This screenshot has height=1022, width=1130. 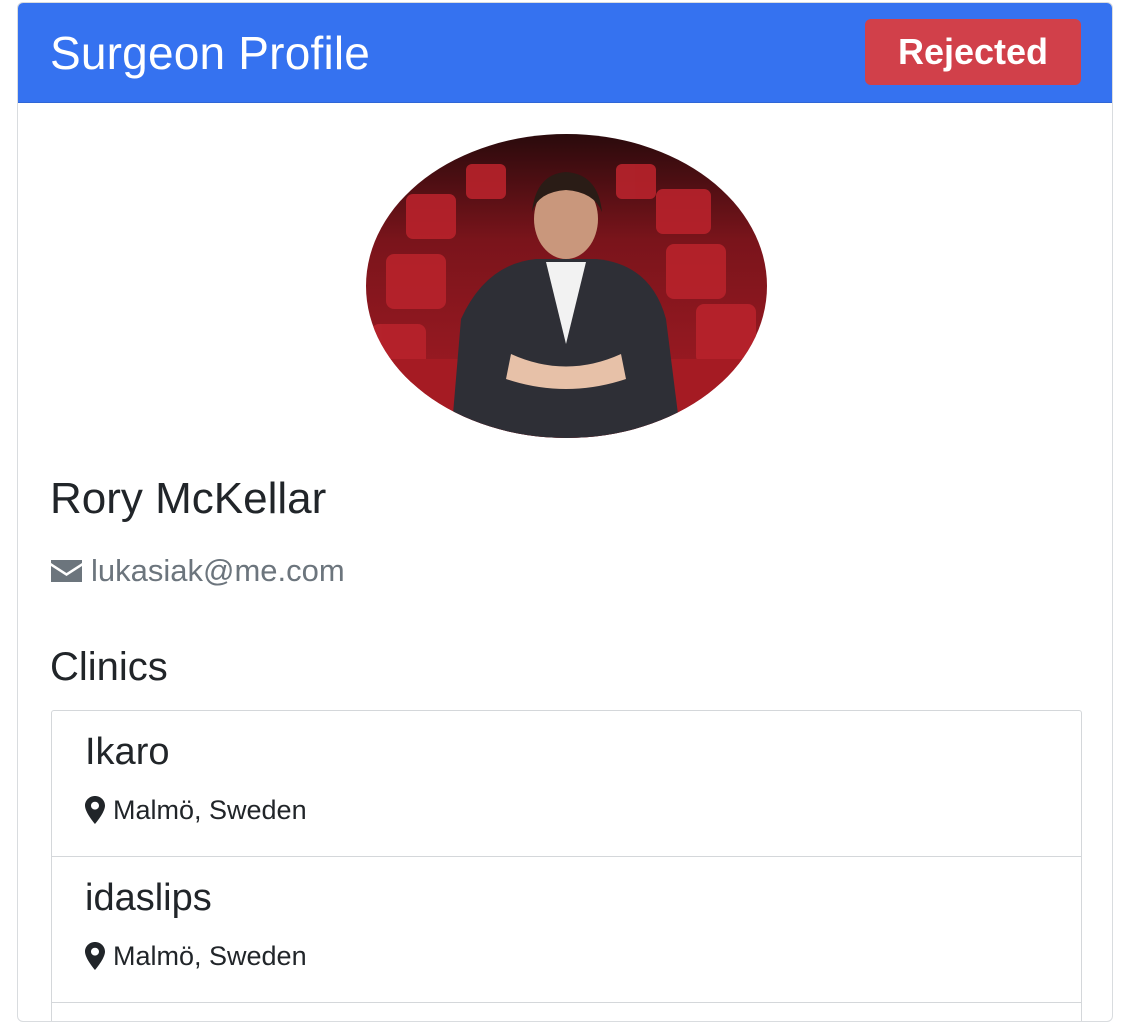 What do you see at coordinates (66, 571) in the screenshot?
I see `envelope-icon` at bounding box center [66, 571].